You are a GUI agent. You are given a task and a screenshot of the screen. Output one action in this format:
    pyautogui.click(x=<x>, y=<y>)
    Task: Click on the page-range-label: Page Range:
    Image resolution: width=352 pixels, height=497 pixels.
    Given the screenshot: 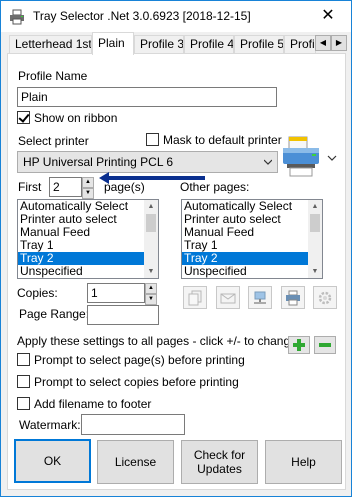 What is the action you would take?
    pyautogui.click(x=54, y=314)
    